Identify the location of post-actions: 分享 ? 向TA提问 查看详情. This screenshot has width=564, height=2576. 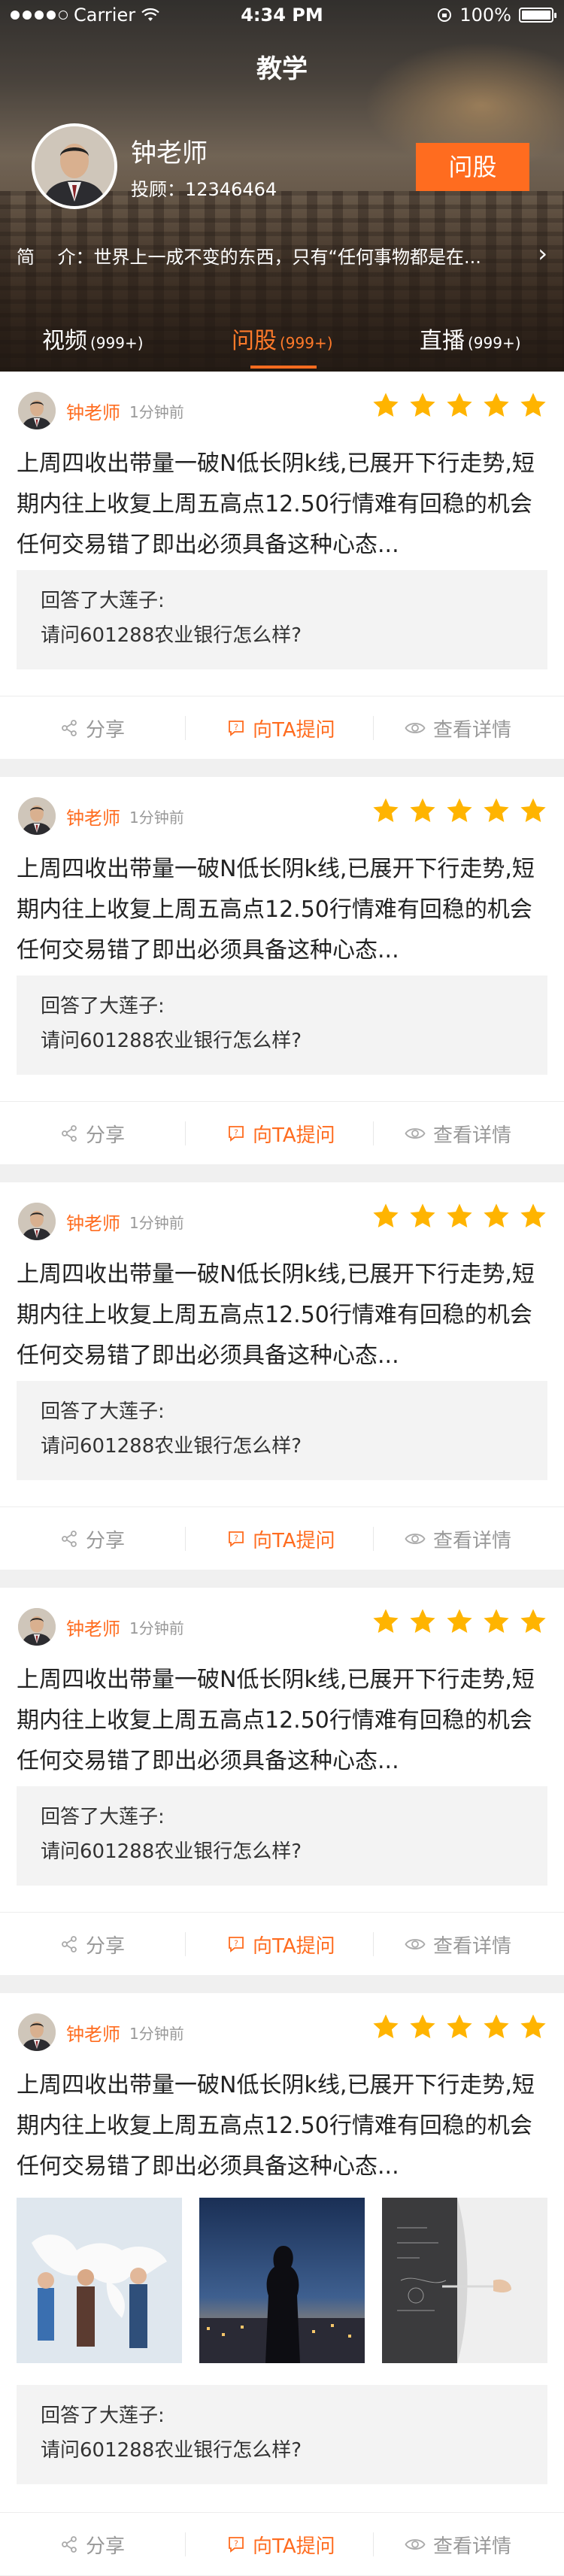
(282, 1132).